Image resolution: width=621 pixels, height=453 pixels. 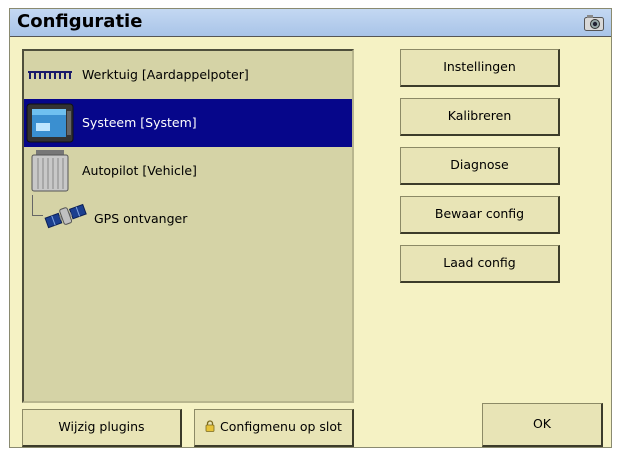 I want to click on instellingen-button: Instellingen, so click(x=480, y=68).